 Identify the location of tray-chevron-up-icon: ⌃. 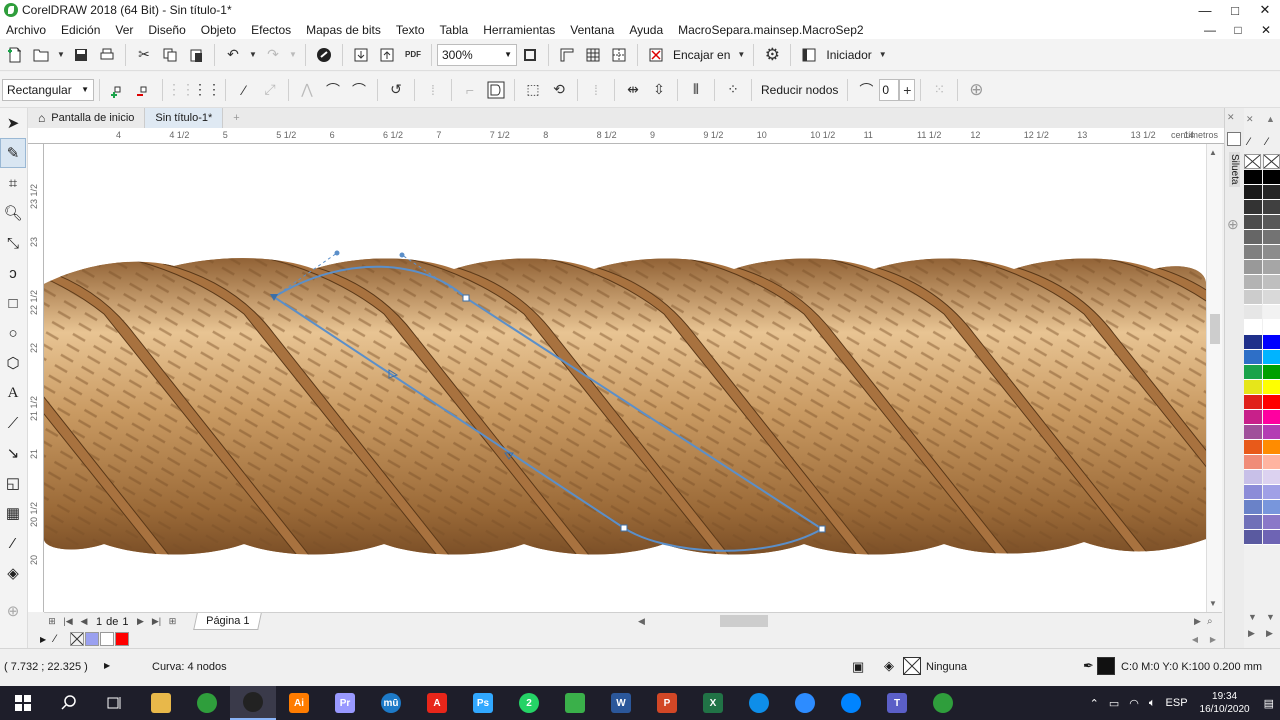
(1094, 703).